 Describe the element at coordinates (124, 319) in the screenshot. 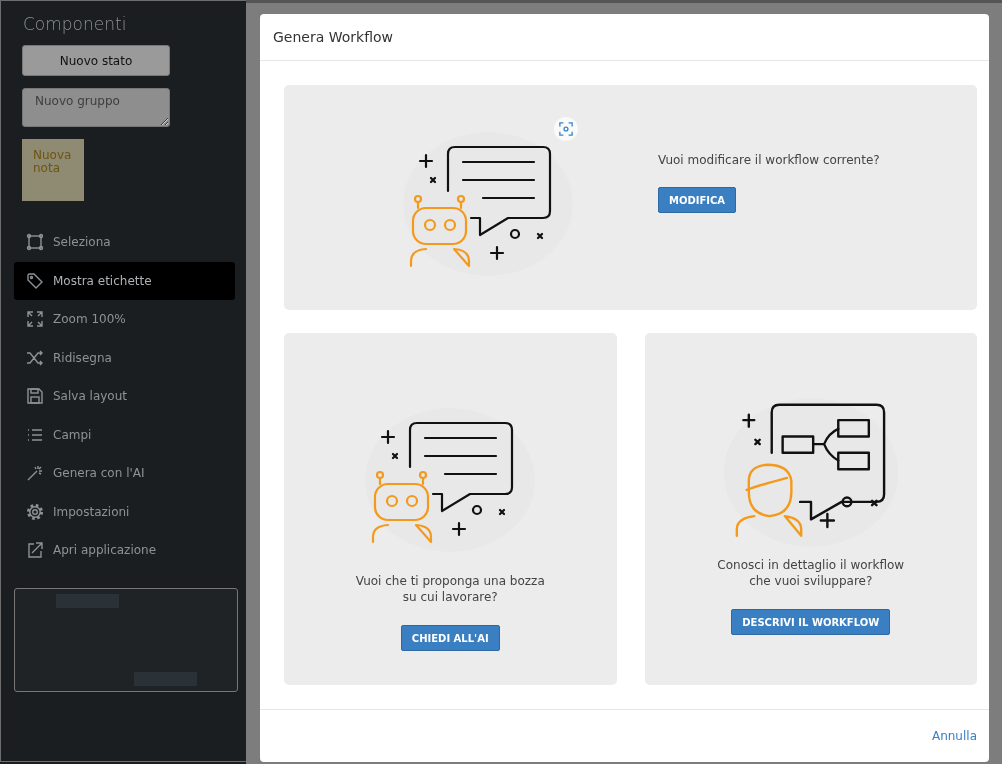

I see `sidebar-item: Zoom 100%` at that location.